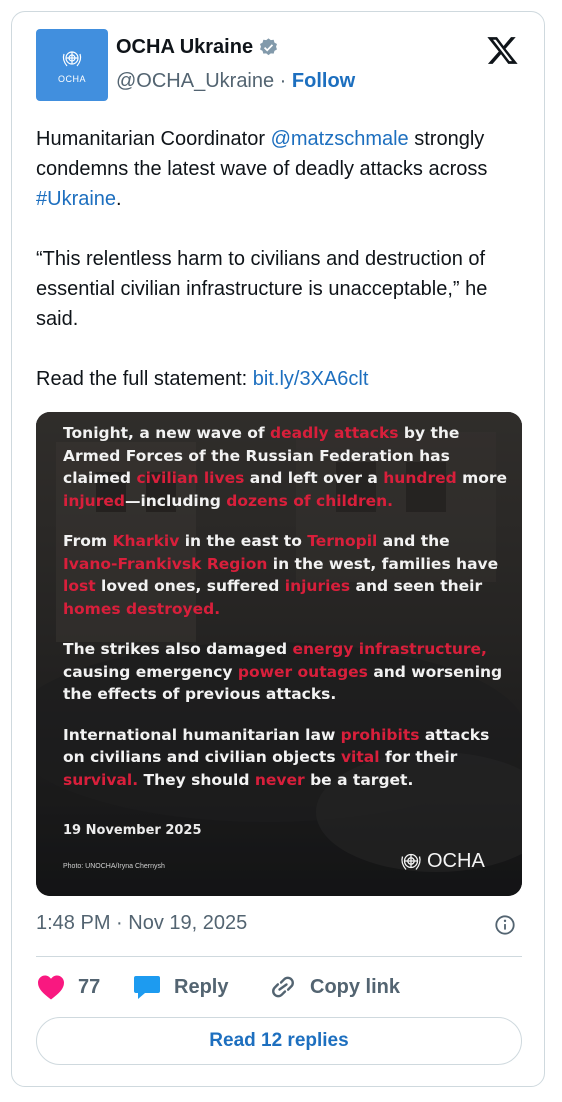  I want to click on info-icon, so click(505, 925).